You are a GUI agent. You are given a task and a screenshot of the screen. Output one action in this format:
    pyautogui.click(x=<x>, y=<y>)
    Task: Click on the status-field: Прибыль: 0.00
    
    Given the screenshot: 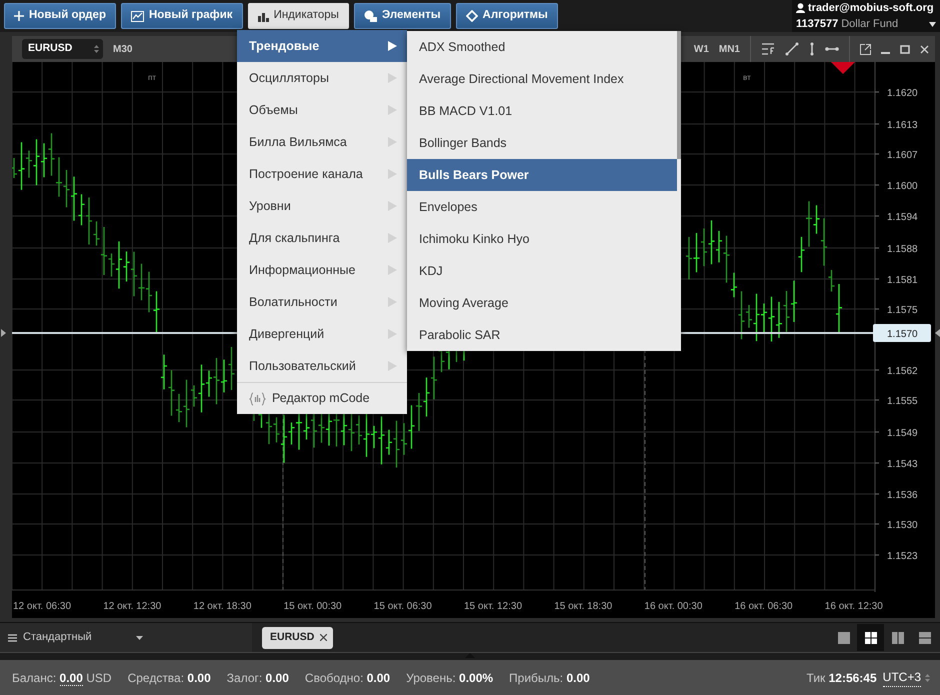 What is the action you would take?
    pyautogui.click(x=549, y=677)
    